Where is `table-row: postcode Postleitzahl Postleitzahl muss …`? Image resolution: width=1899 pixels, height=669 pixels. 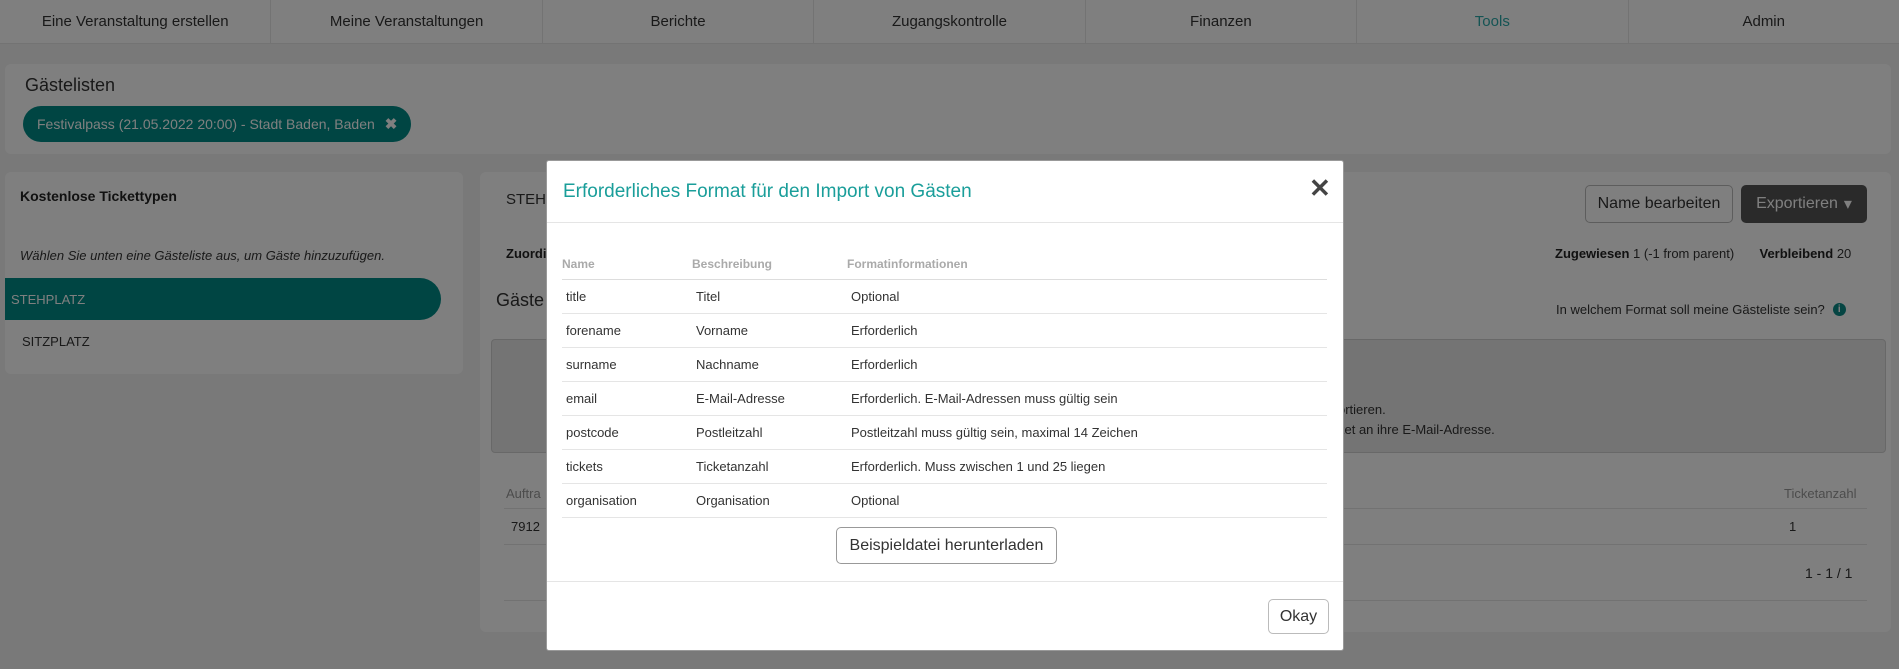
table-row: postcode Postleitzahl Postleitzahl muss … is located at coordinates (944, 432).